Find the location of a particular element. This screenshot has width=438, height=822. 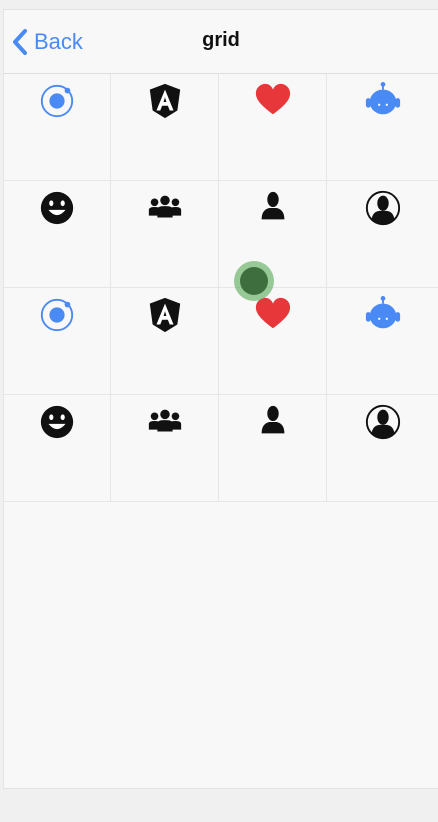

touch-indicator is located at coordinates (254, 281).